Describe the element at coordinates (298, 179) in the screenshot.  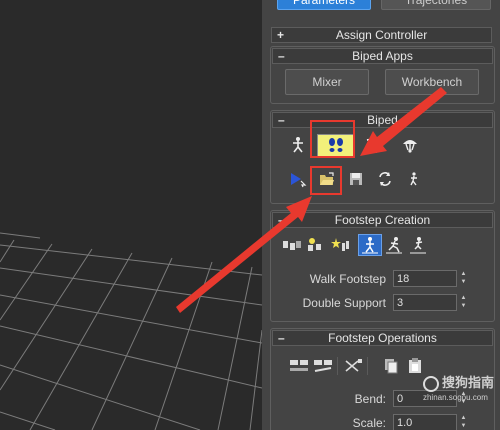
I see `playlist-icon` at that location.